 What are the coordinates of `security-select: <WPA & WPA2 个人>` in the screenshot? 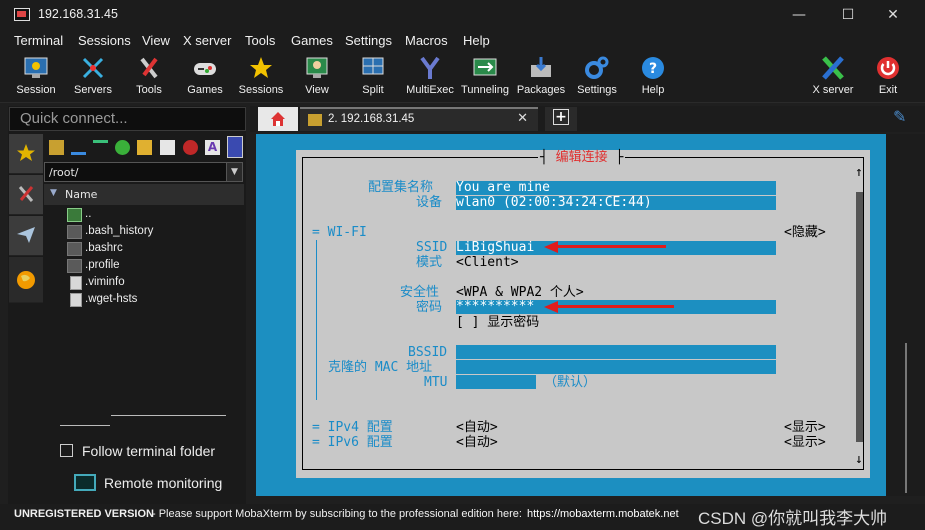 It's located at (520, 292).